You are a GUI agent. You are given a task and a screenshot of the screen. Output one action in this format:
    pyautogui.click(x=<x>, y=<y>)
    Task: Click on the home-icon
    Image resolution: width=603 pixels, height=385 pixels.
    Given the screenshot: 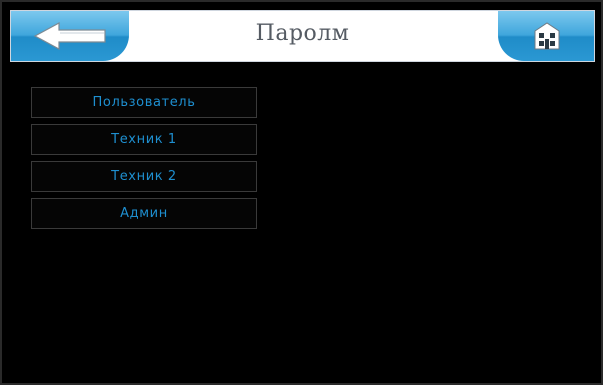 What is the action you would take?
    pyautogui.click(x=547, y=36)
    